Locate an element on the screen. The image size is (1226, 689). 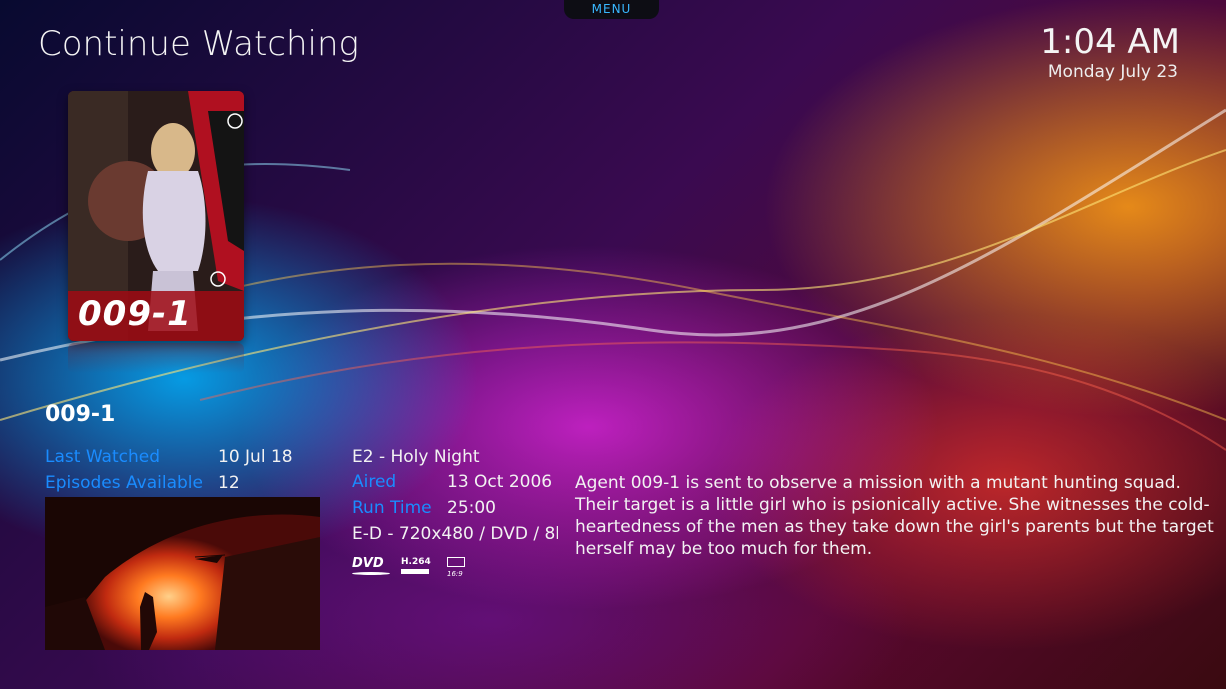
run-time-value: 25:00 is located at coordinates (471, 508).